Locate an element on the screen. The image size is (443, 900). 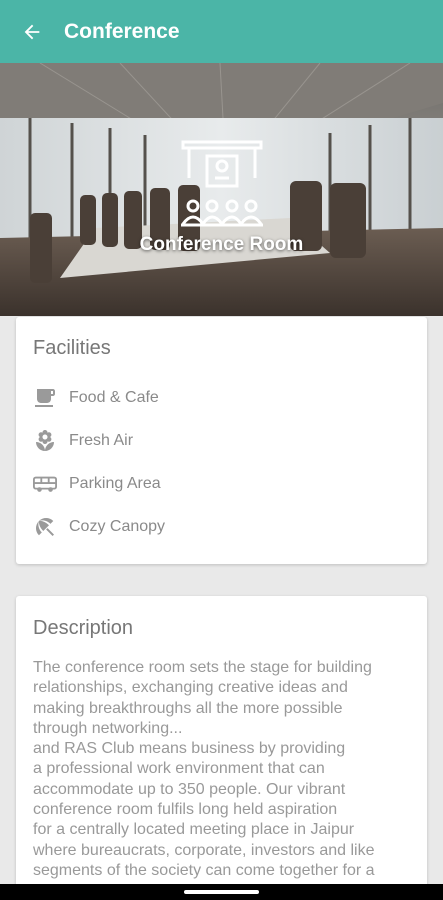
facility-item-parking-area: Parking Area is located at coordinates (97, 484).